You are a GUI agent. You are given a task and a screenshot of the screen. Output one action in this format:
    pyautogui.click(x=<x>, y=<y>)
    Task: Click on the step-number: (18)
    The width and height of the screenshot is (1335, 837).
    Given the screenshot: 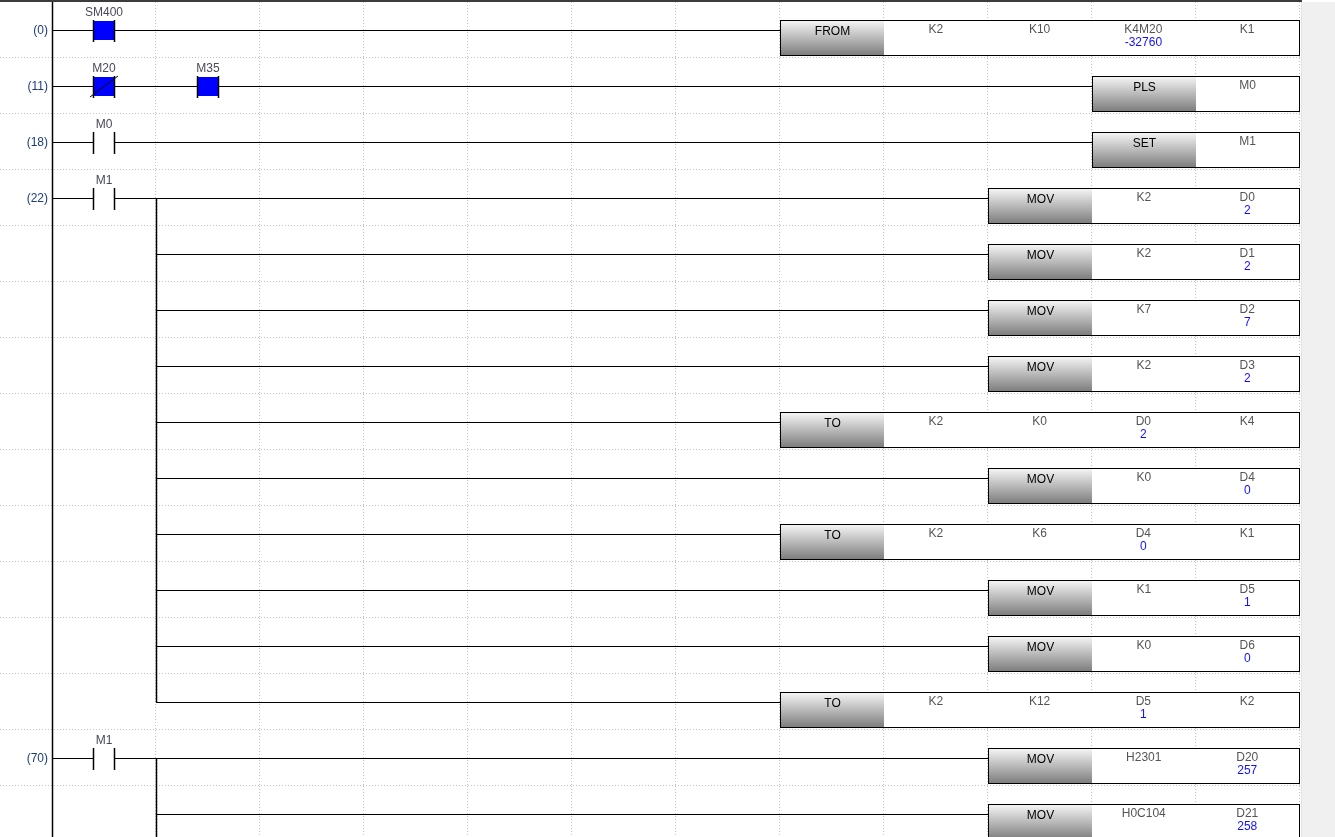 What is the action you would take?
    pyautogui.click(x=37, y=142)
    